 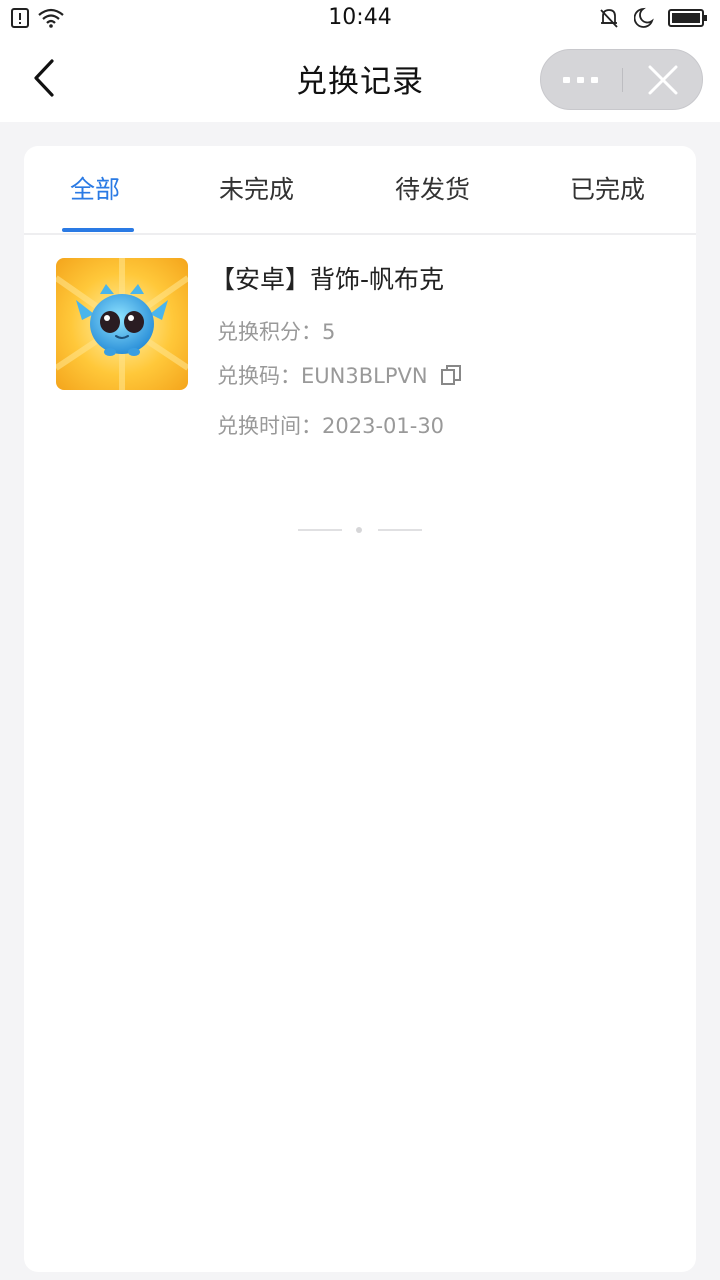 What do you see at coordinates (360, 190) in the screenshot?
I see `tab-bar: 全部 未完成 待发货 已完成` at bounding box center [360, 190].